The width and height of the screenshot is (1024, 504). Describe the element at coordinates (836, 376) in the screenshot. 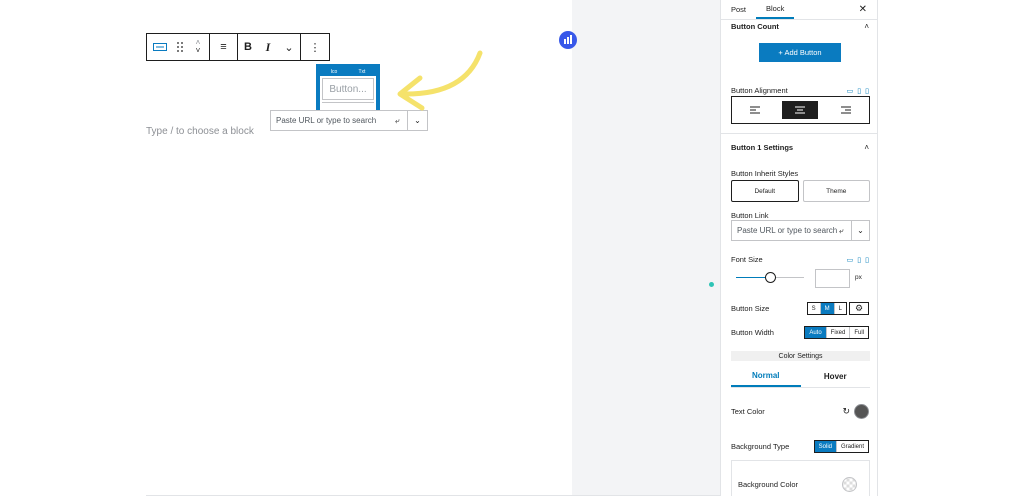

I see `tab-hover: Hover` at that location.